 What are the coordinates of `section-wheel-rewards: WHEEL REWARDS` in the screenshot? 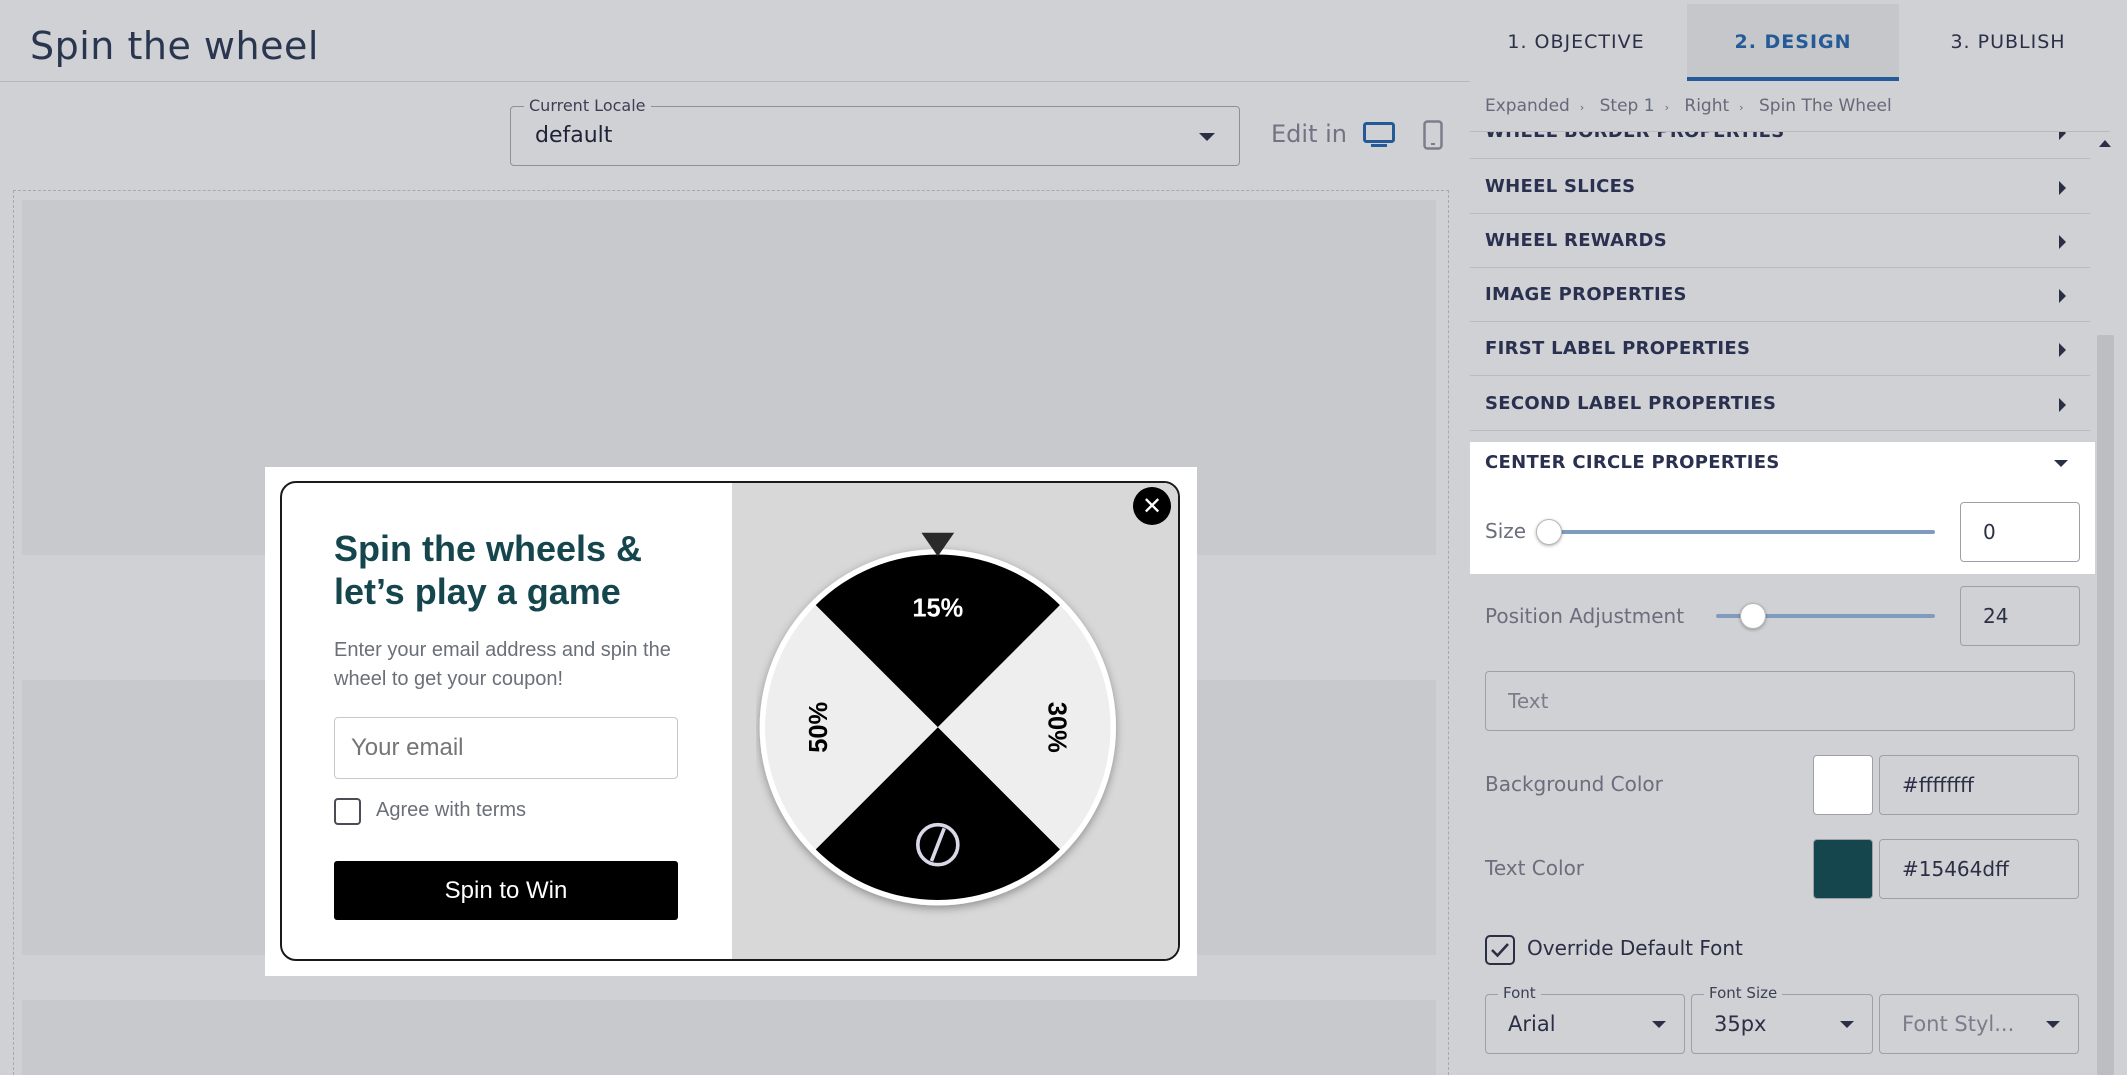 It's located at (1780, 241).